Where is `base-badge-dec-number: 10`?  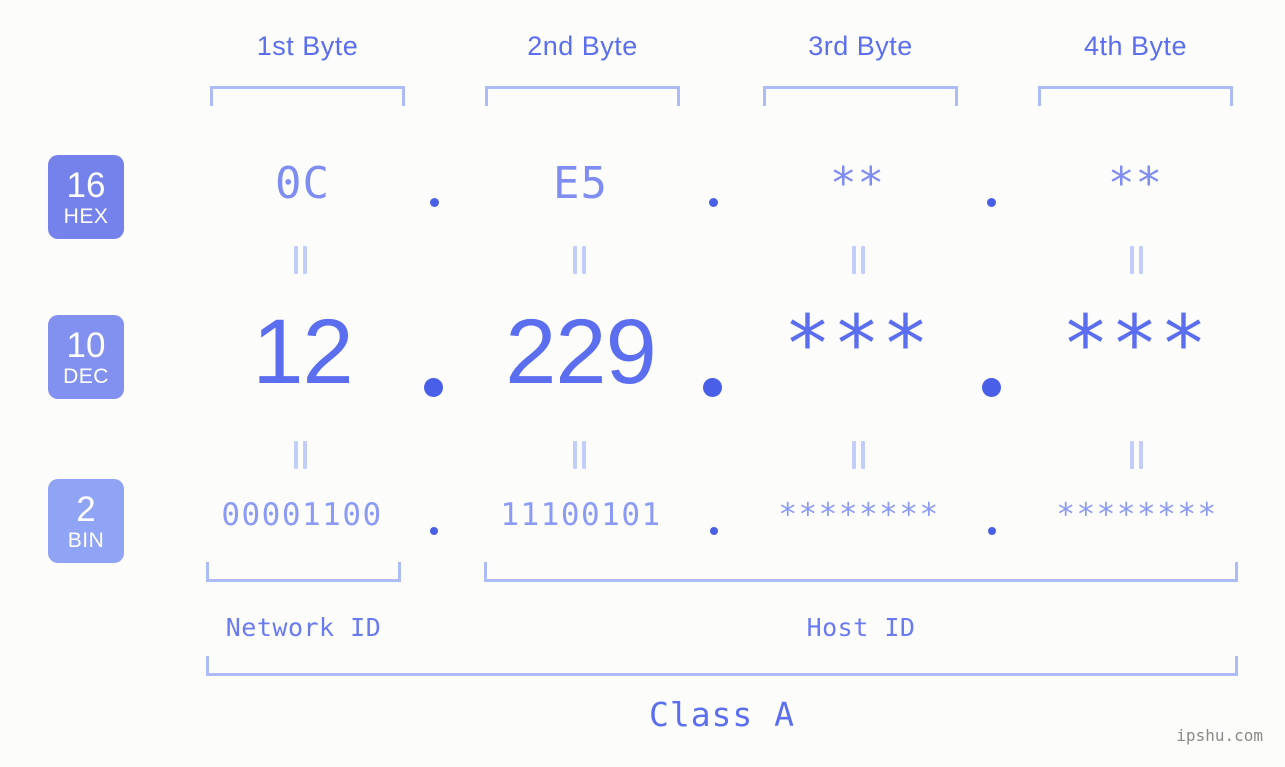 base-badge-dec-number: 10 is located at coordinates (86, 345).